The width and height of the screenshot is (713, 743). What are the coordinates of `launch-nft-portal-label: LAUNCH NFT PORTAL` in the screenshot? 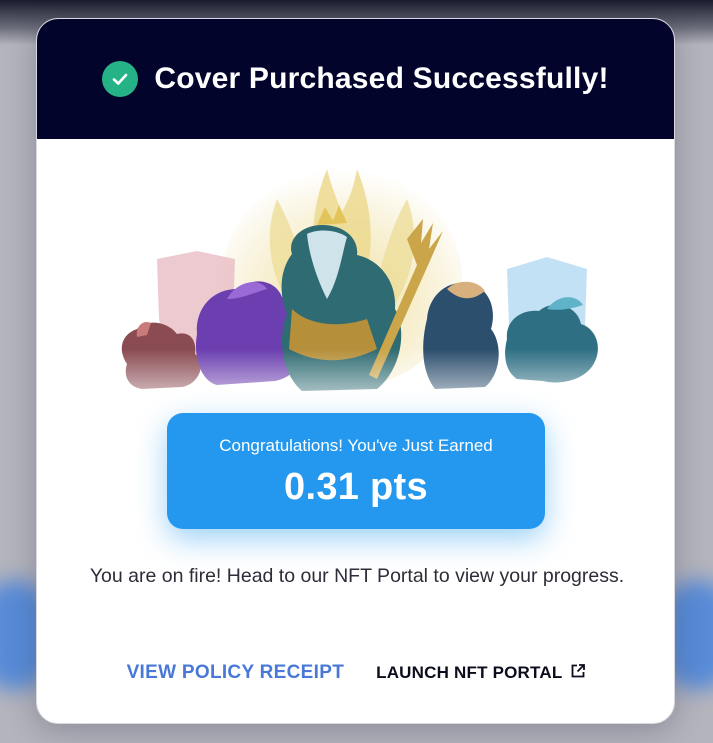 It's located at (469, 672).